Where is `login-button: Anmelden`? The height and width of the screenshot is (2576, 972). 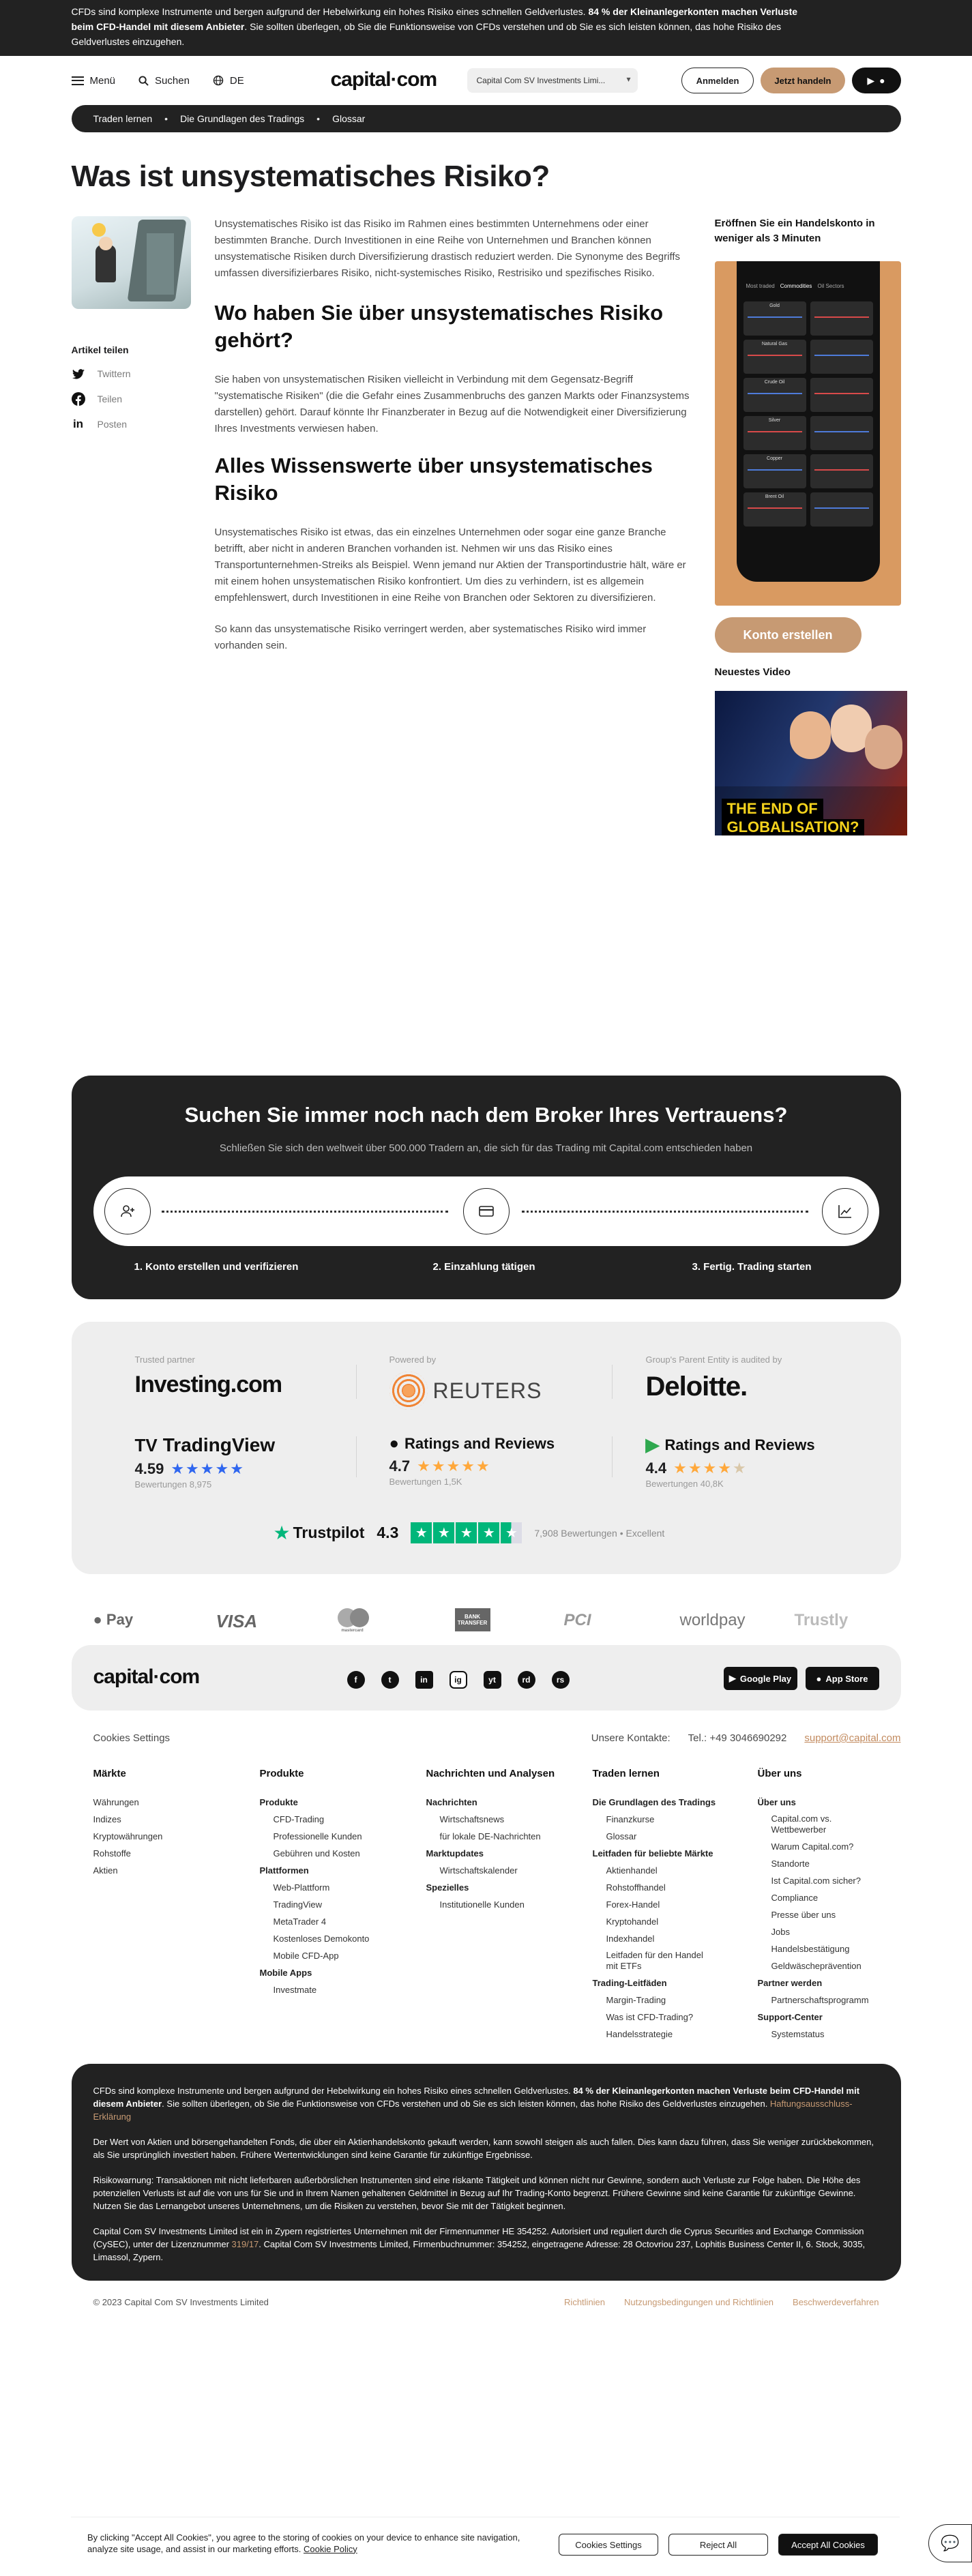 login-button: Anmelden is located at coordinates (718, 80).